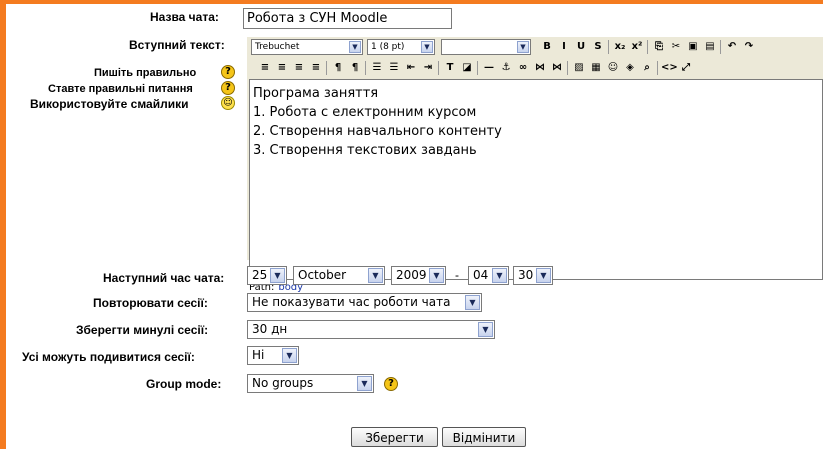  Describe the element at coordinates (258, 355) in the screenshot. I see `view-sessions-value: Ні` at that location.